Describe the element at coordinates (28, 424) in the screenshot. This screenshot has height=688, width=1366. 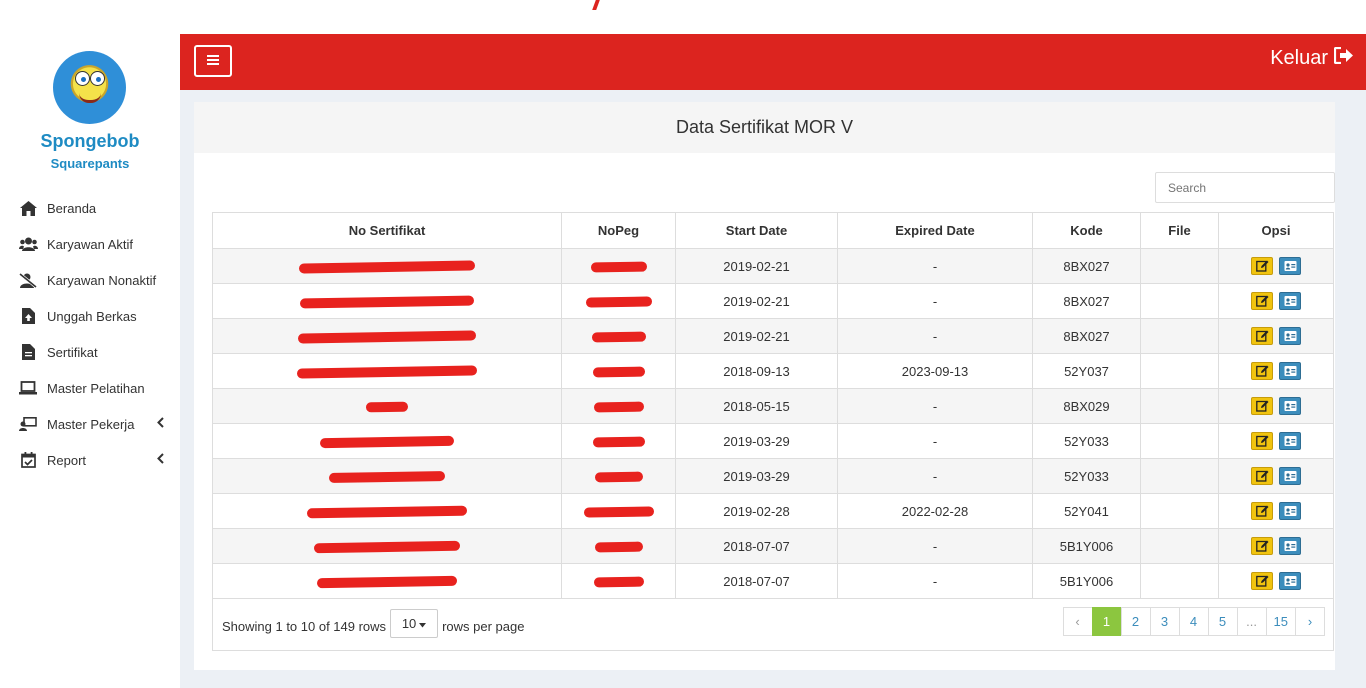
I see `chalkboard-user-icon` at that location.